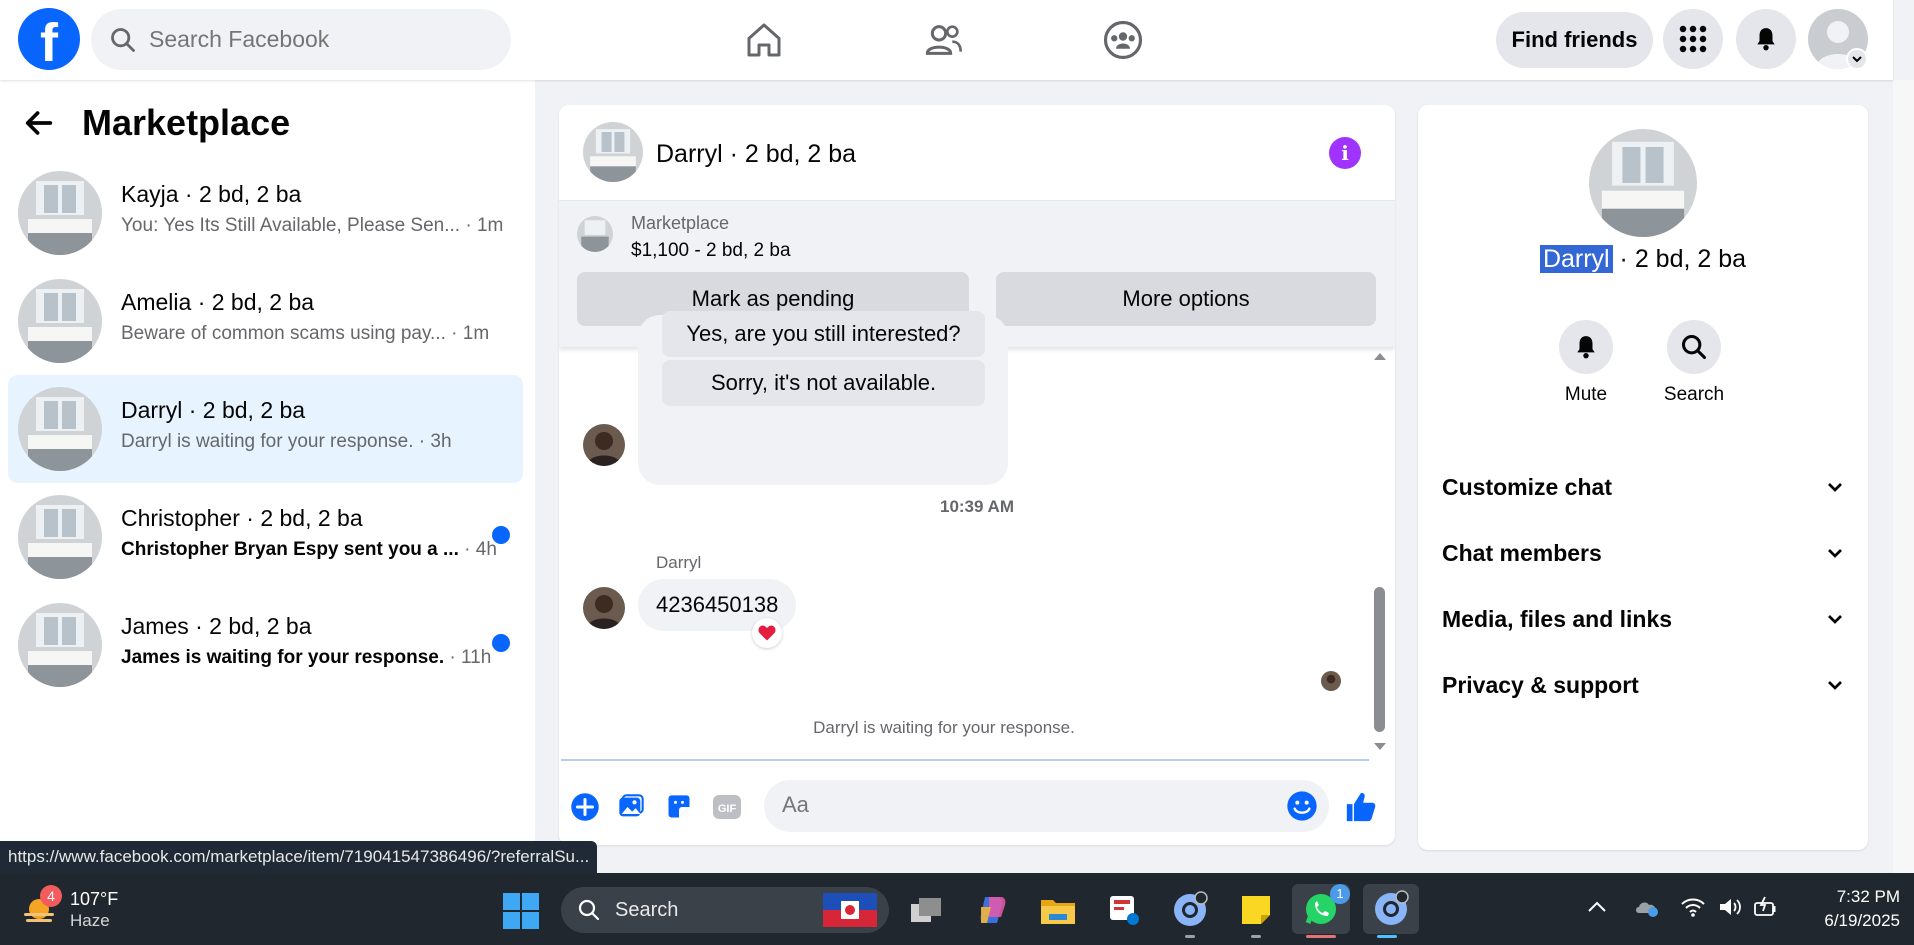 This screenshot has width=1914, height=945. What do you see at coordinates (957, 909) in the screenshot?
I see `windows-taskbar: 4 107°F Haze Search 1 7:32 PM 6/19/2025` at bounding box center [957, 909].